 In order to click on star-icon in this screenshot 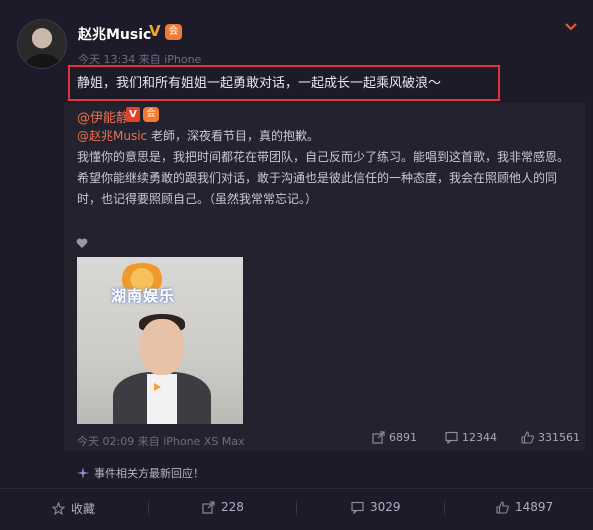, I will do `click(58, 508)`.